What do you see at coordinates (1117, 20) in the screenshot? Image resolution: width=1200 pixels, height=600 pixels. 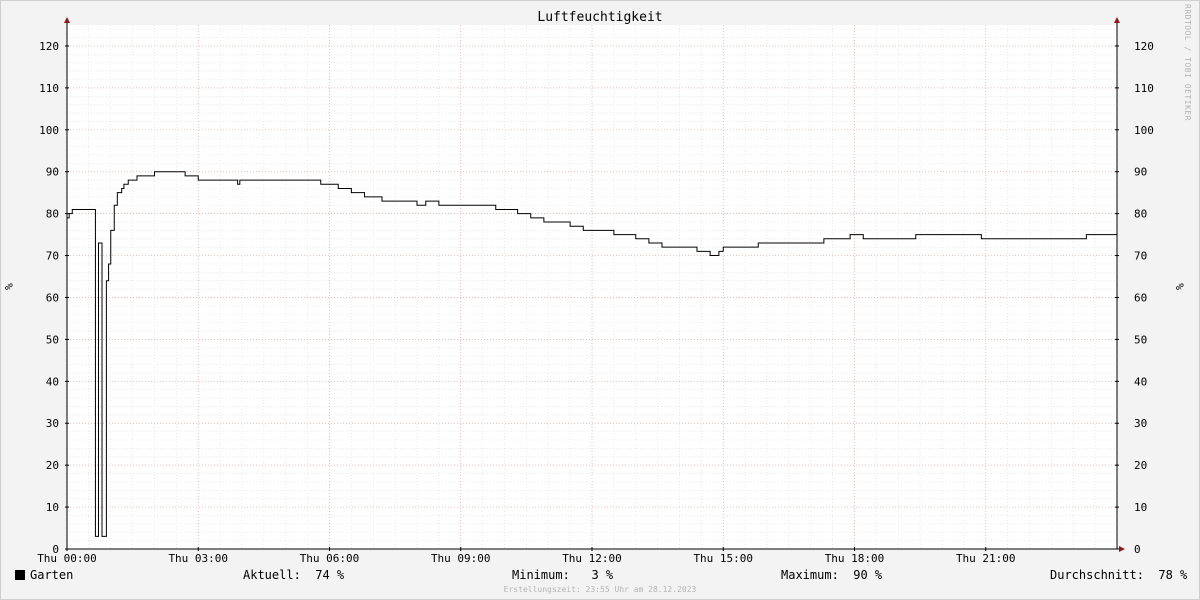 I see `y-axis-arrow-right` at bounding box center [1117, 20].